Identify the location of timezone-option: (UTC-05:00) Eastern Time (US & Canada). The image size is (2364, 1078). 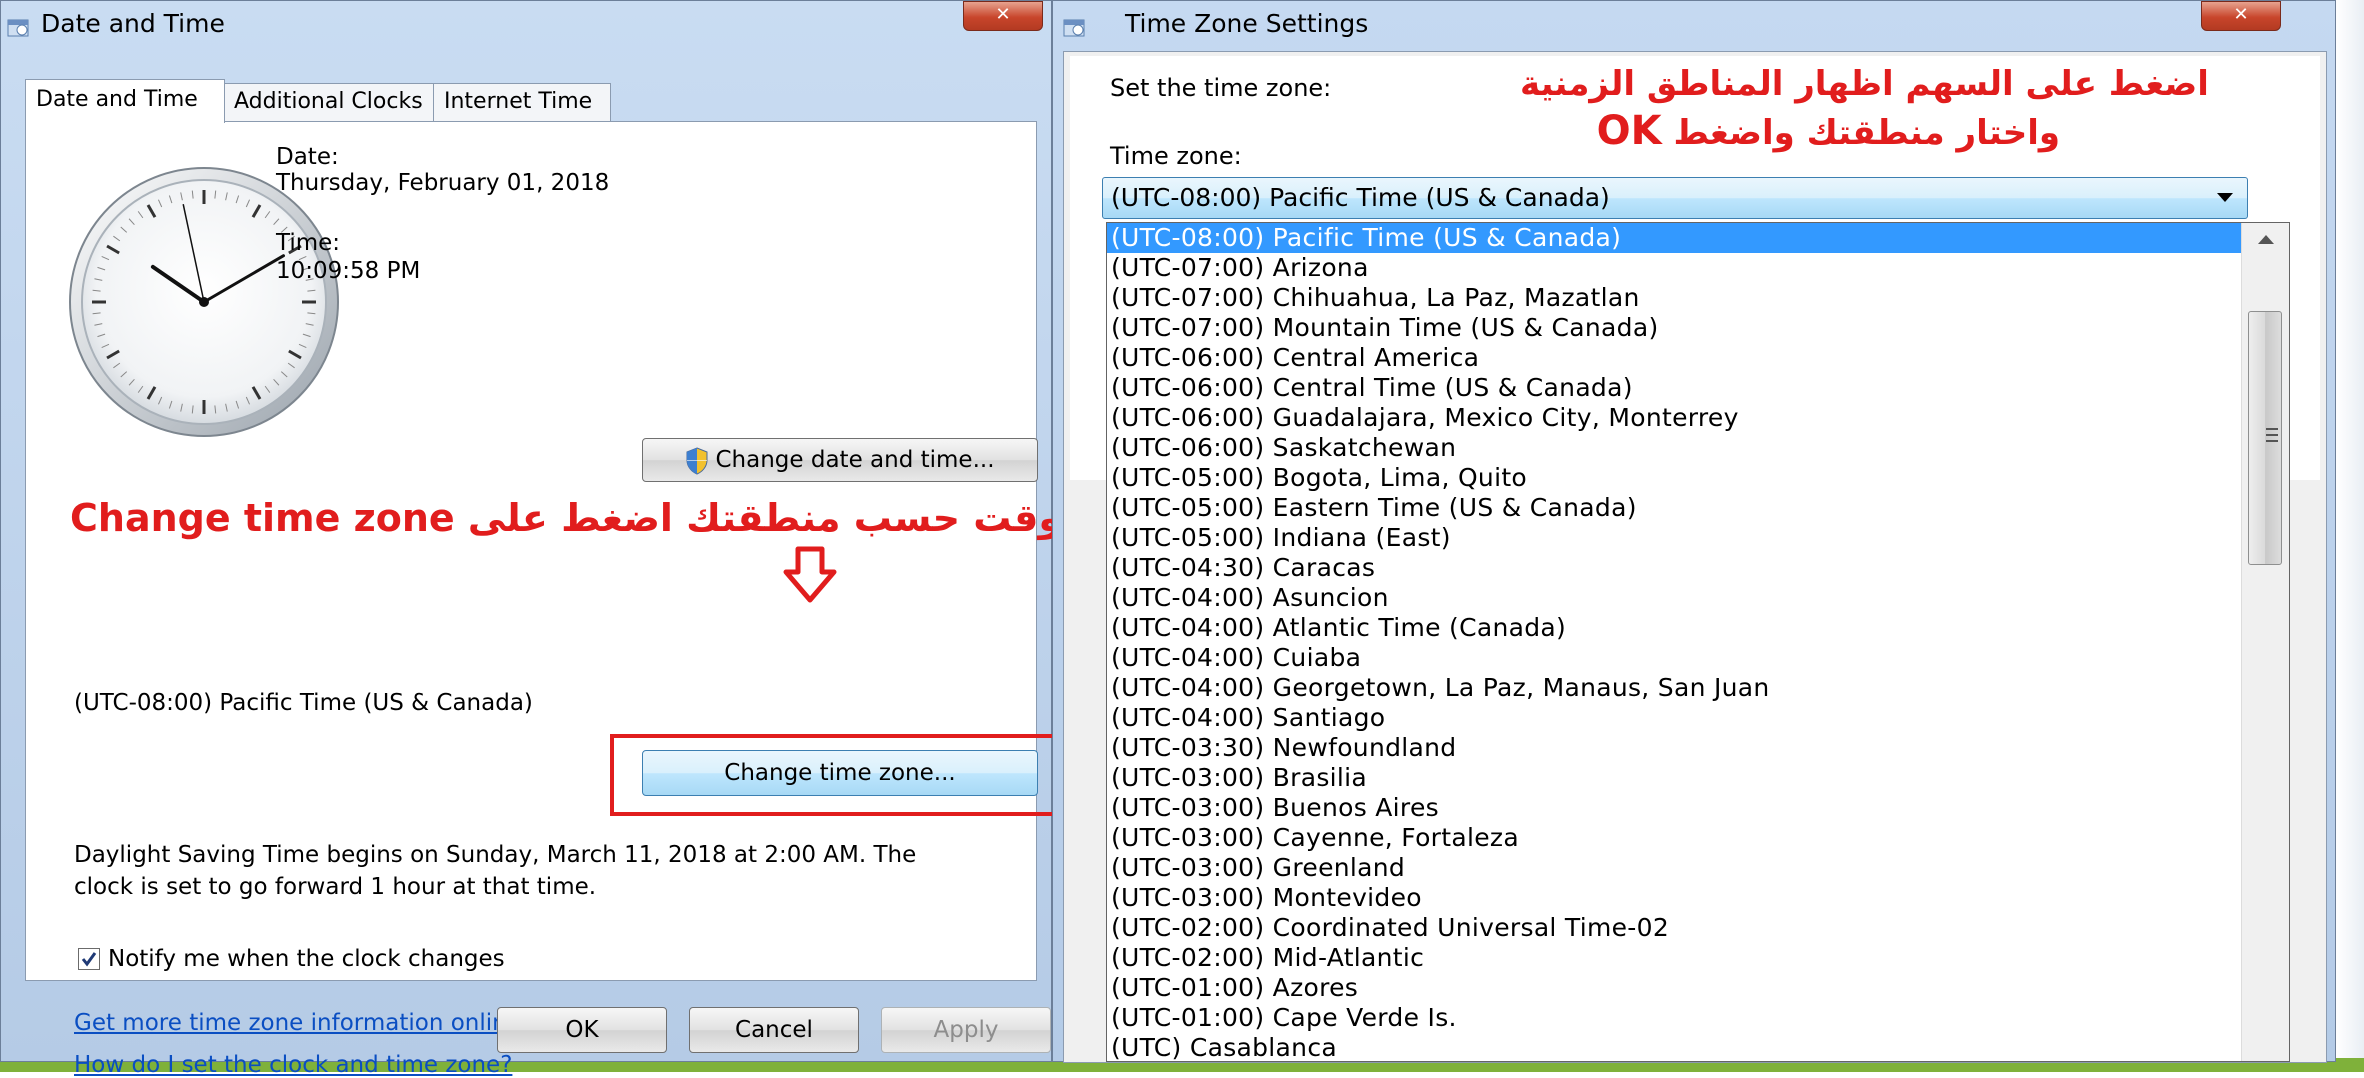
(1674, 508).